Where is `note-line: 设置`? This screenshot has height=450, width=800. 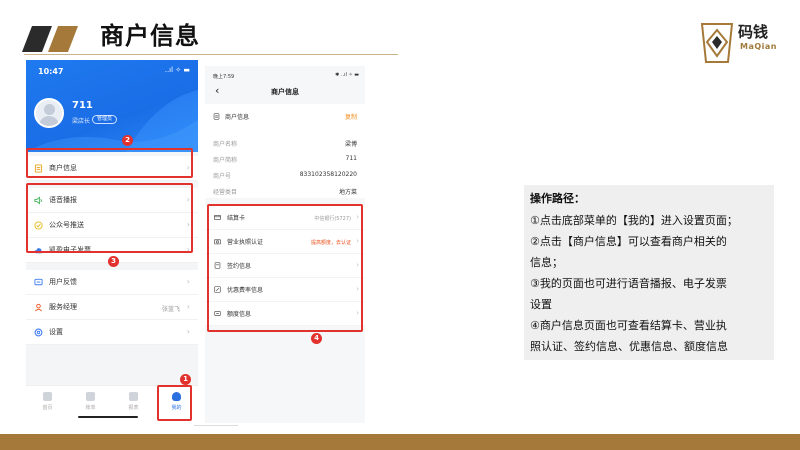 note-line: 设置 is located at coordinates (541, 304).